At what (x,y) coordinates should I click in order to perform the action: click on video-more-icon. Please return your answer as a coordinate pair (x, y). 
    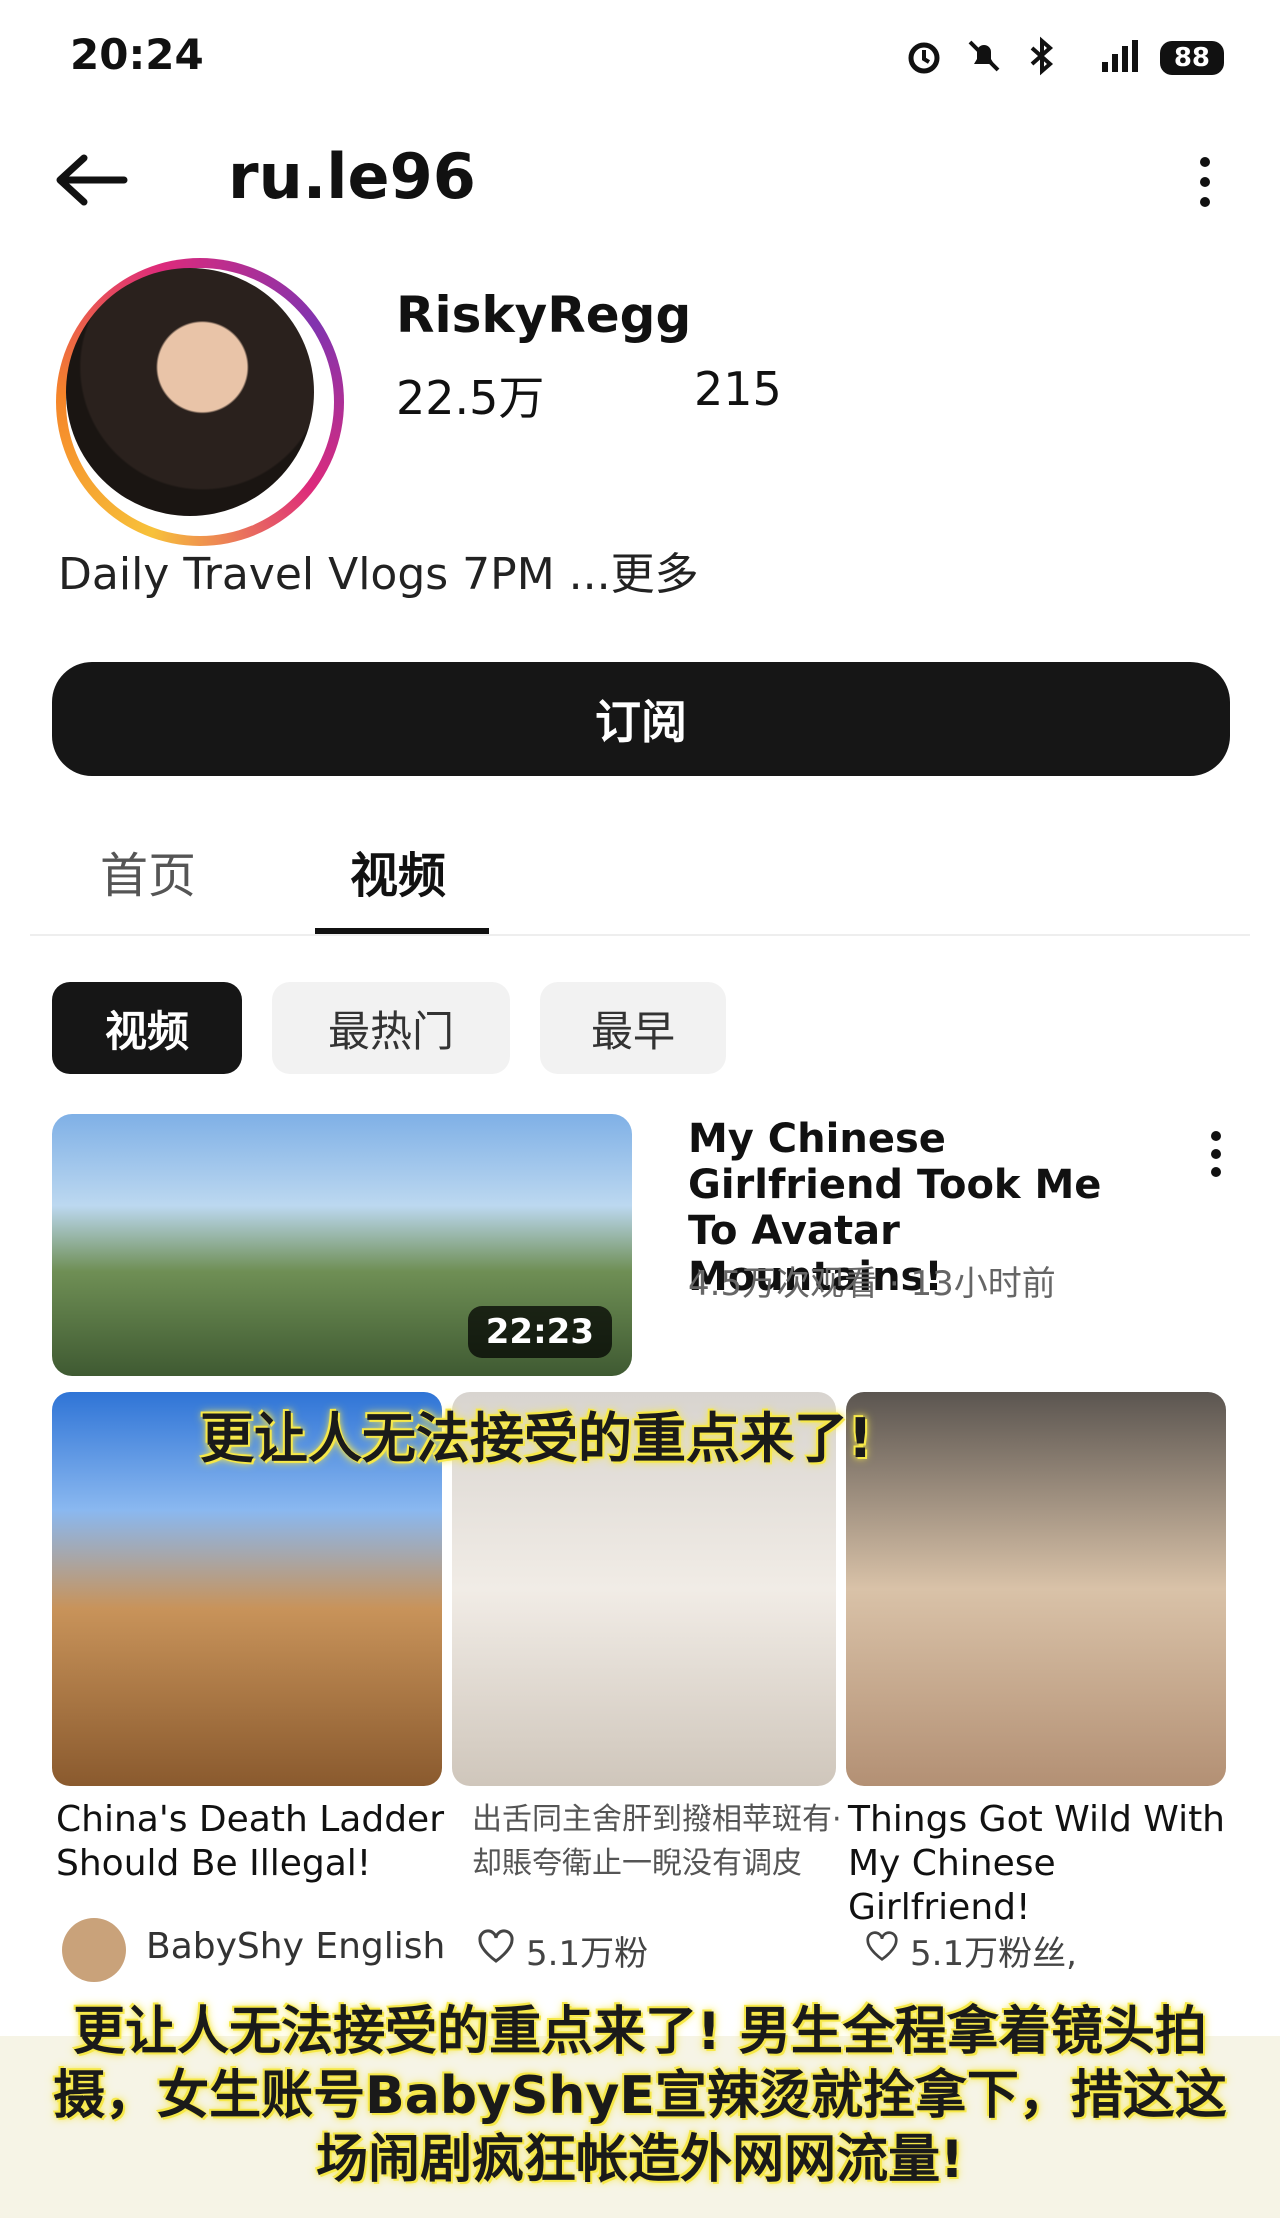
    Looking at the image, I should click on (1216, 1154).